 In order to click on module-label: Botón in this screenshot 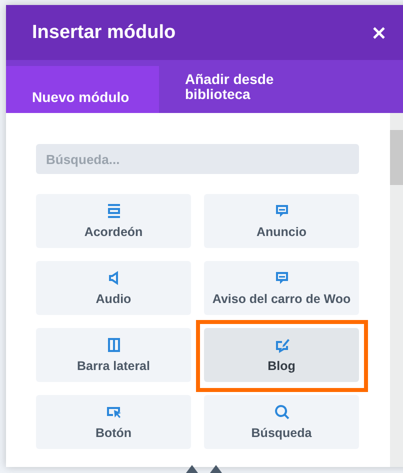, I will do `click(113, 433)`.